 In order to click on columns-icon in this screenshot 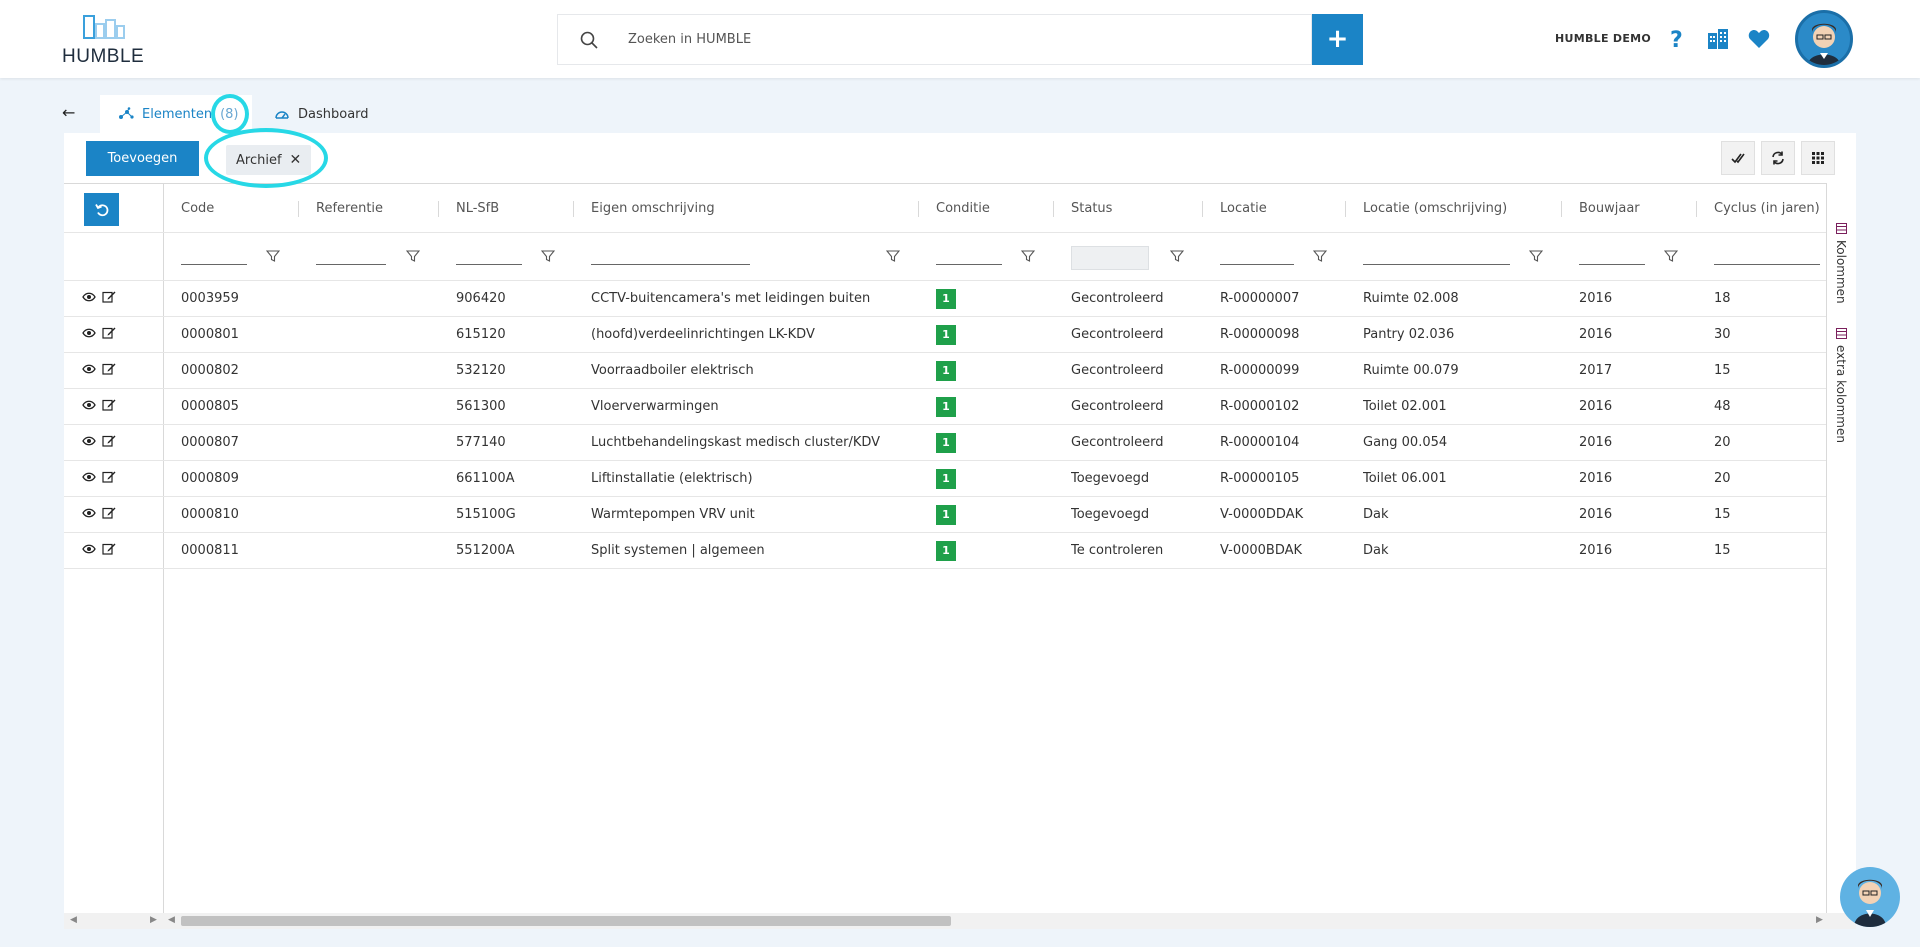, I will do `click(1841, 228)`.